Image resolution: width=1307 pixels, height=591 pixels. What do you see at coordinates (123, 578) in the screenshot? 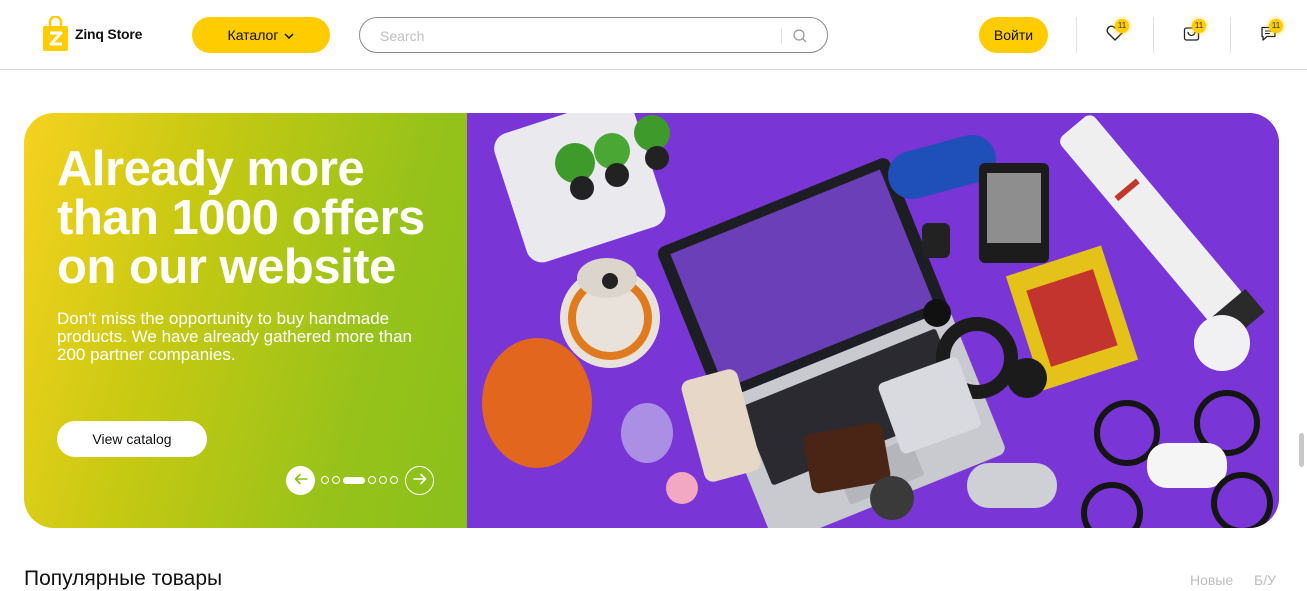
I see `section-title: Популярные товары` at bounding box center [123, 578].